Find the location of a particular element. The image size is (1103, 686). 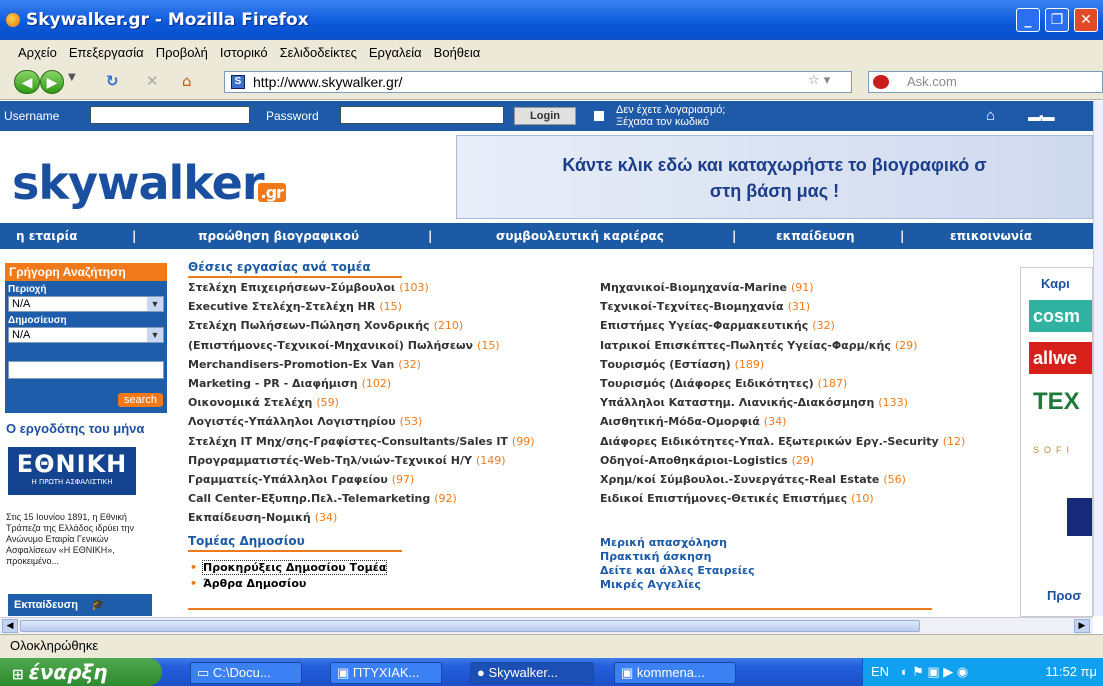

horizontal-scrollbar: ◀ ▶ is located at coordinates (546, 625).